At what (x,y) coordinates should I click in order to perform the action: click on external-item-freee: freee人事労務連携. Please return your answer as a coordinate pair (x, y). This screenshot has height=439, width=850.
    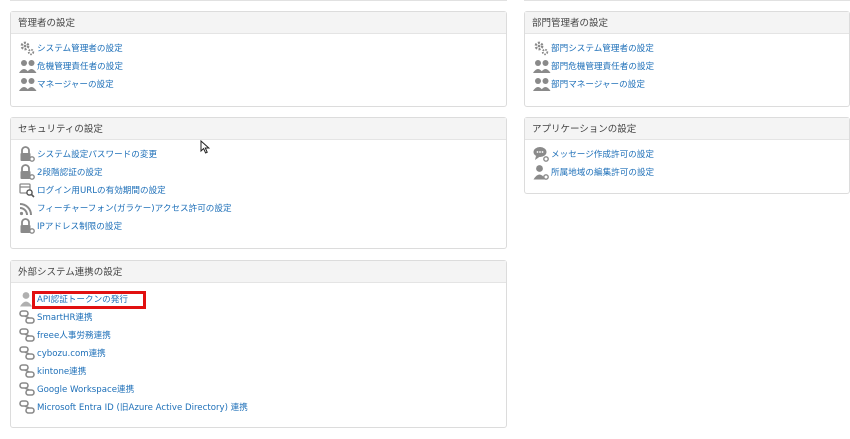
    Looking at the image, I should click on (262, 335).